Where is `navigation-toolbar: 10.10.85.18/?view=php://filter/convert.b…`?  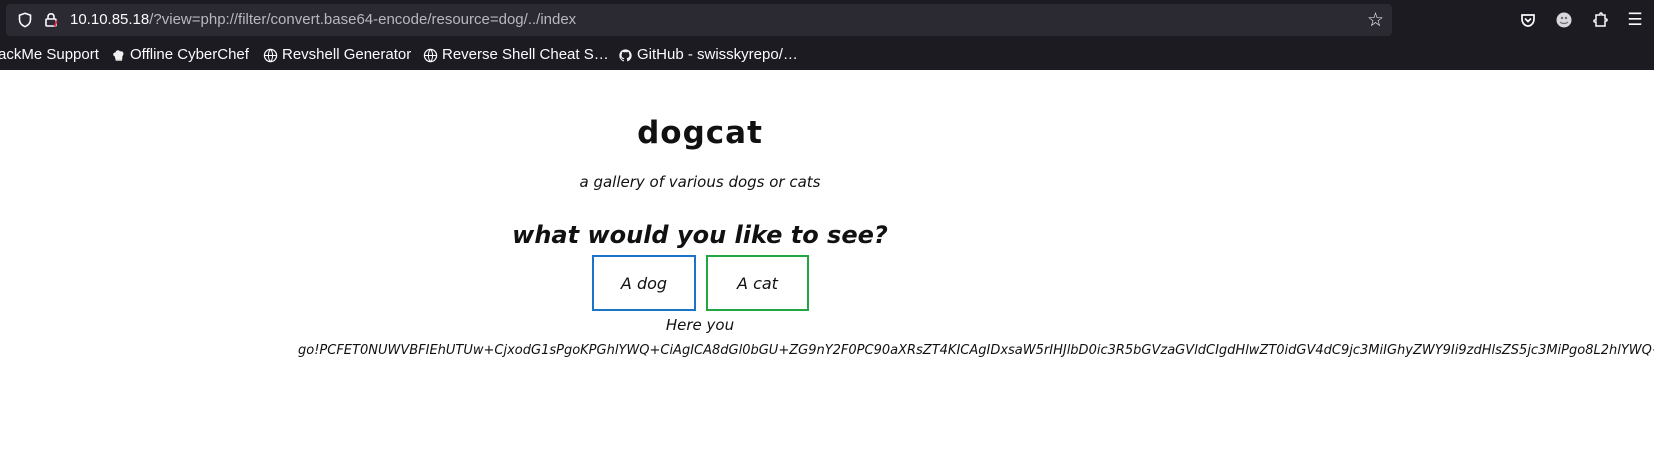
navigation-toolbar: 10.10.85.18/?view=php://filter/convert.b… is located at coordinates (827, 20).